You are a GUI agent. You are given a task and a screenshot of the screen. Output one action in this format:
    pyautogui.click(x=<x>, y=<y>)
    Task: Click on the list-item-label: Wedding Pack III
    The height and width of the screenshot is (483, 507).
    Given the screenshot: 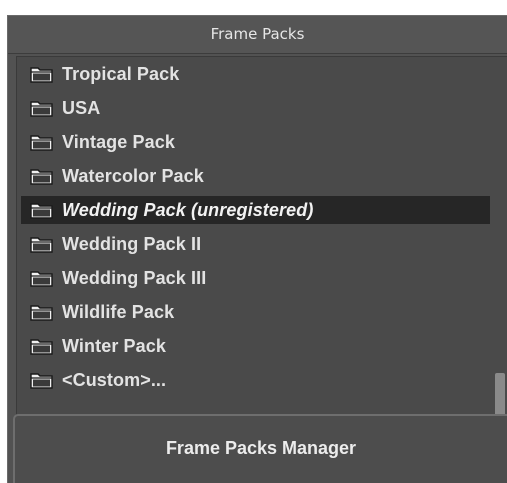 What is the action you would take?
    pyautogui.click(x=134, y=277)
    